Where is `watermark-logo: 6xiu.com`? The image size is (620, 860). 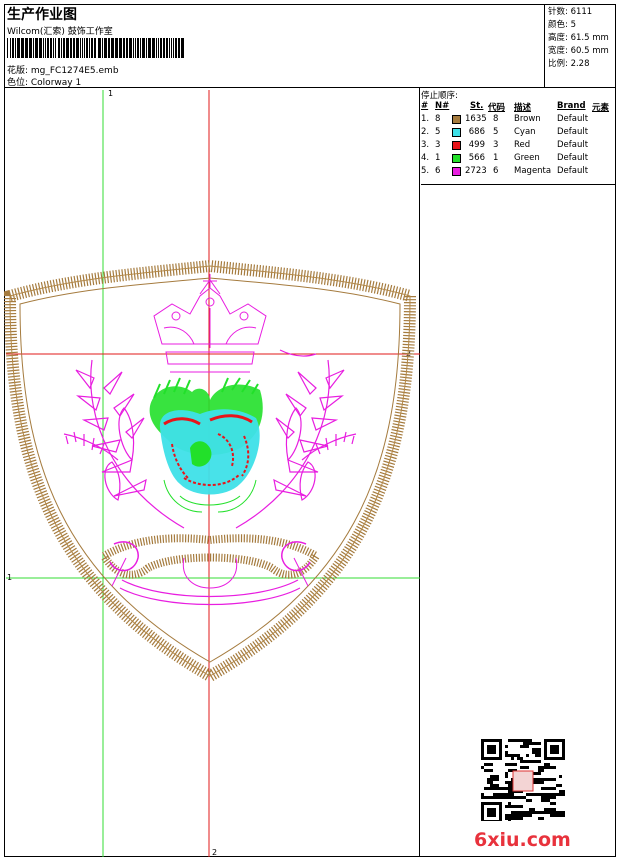
watermark-logo: 6xiu.com is located at coordinates (522, 840).